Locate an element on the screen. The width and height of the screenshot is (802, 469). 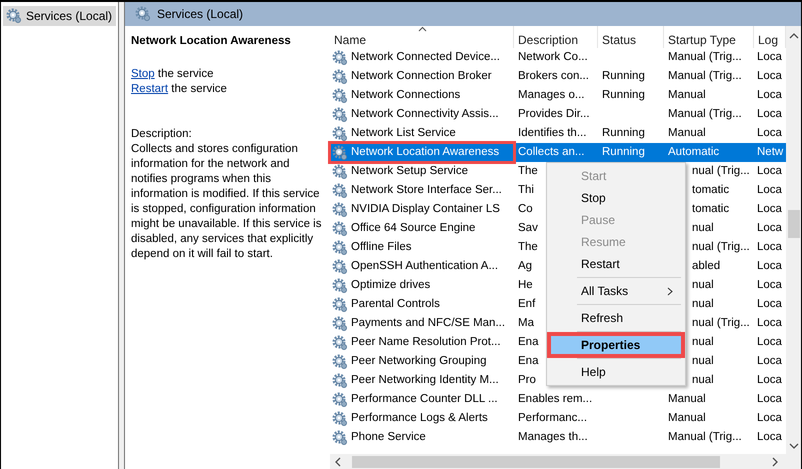
scroll-right-icon is located at coordinates (775, 461).